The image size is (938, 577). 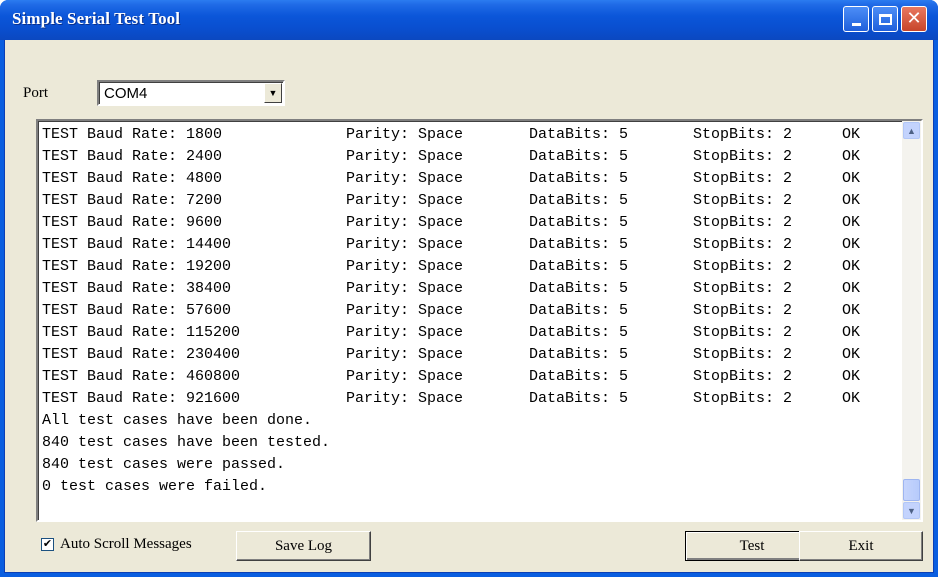 I want to click on auto-scroll-checkbox: ✔ Auto Scroll Messages, so click(x=116, y=544).